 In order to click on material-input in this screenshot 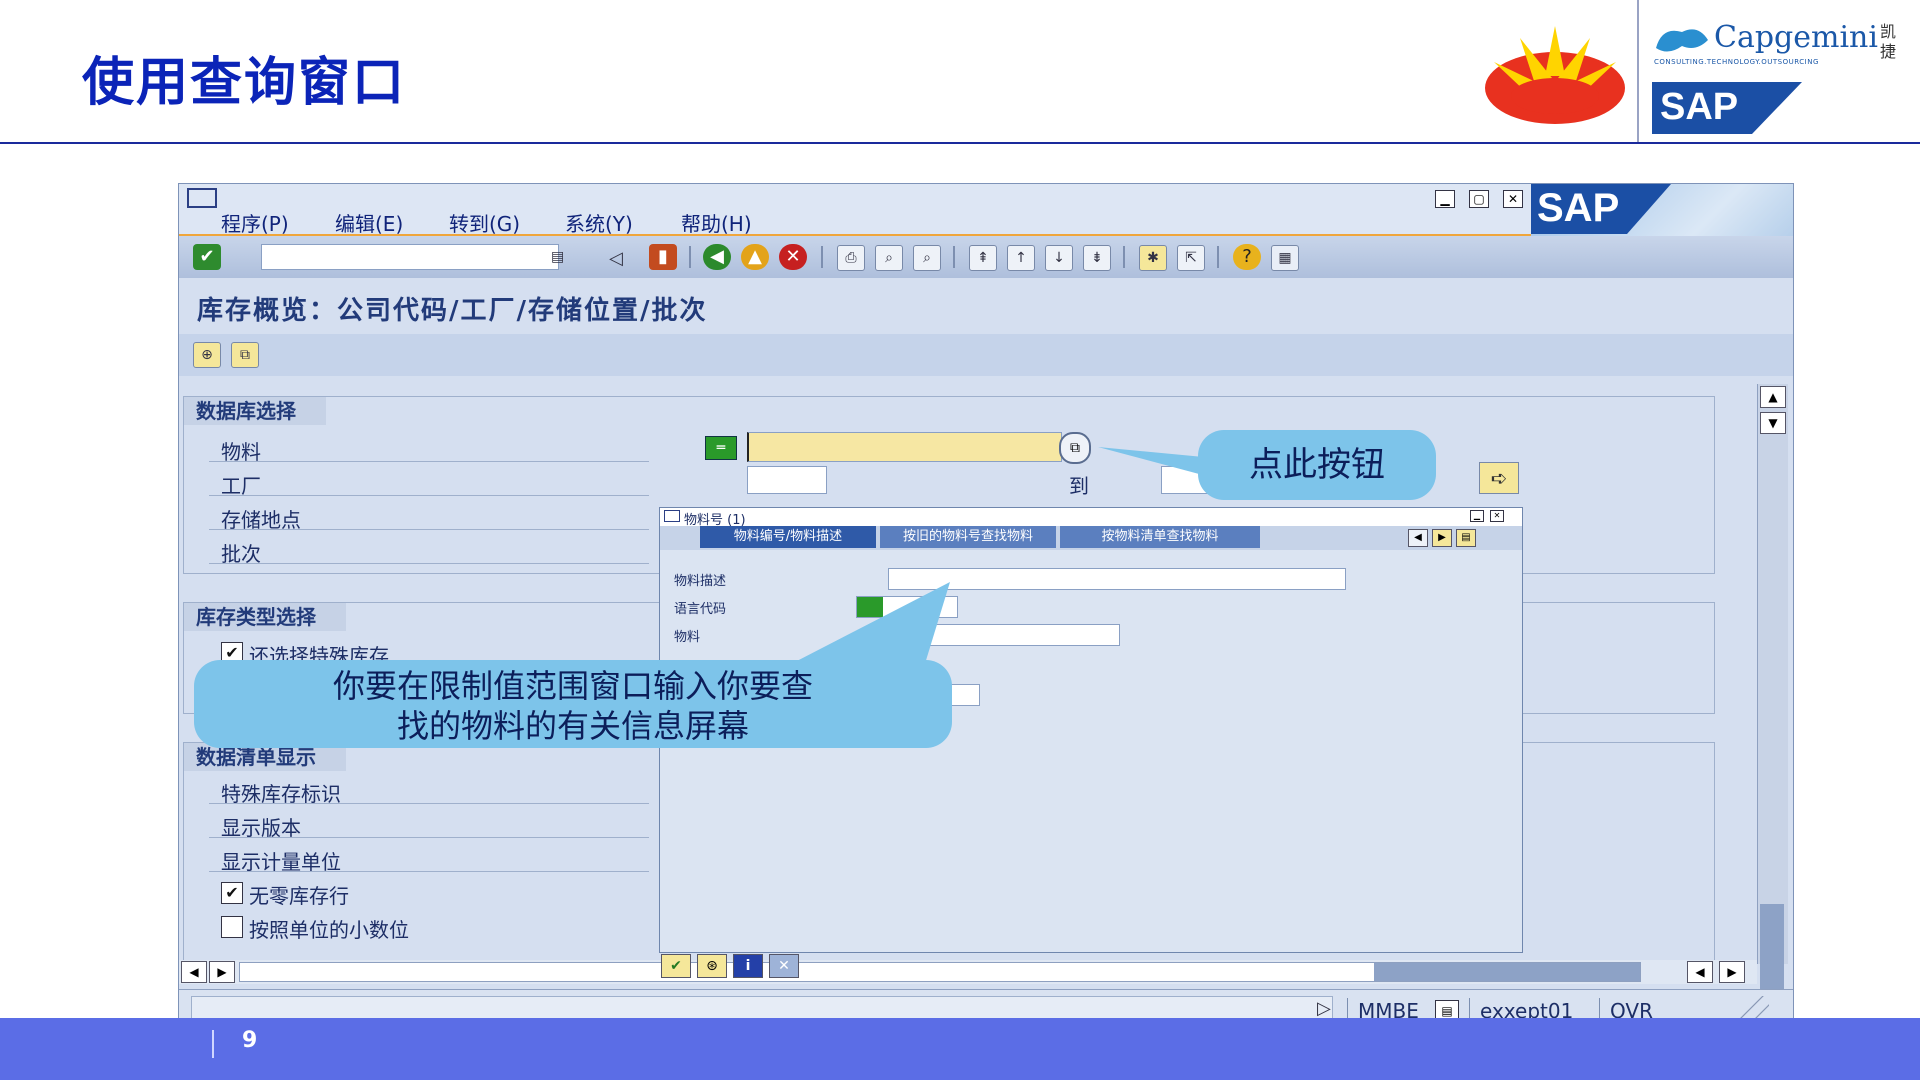, I will do `click(904, 447)`.